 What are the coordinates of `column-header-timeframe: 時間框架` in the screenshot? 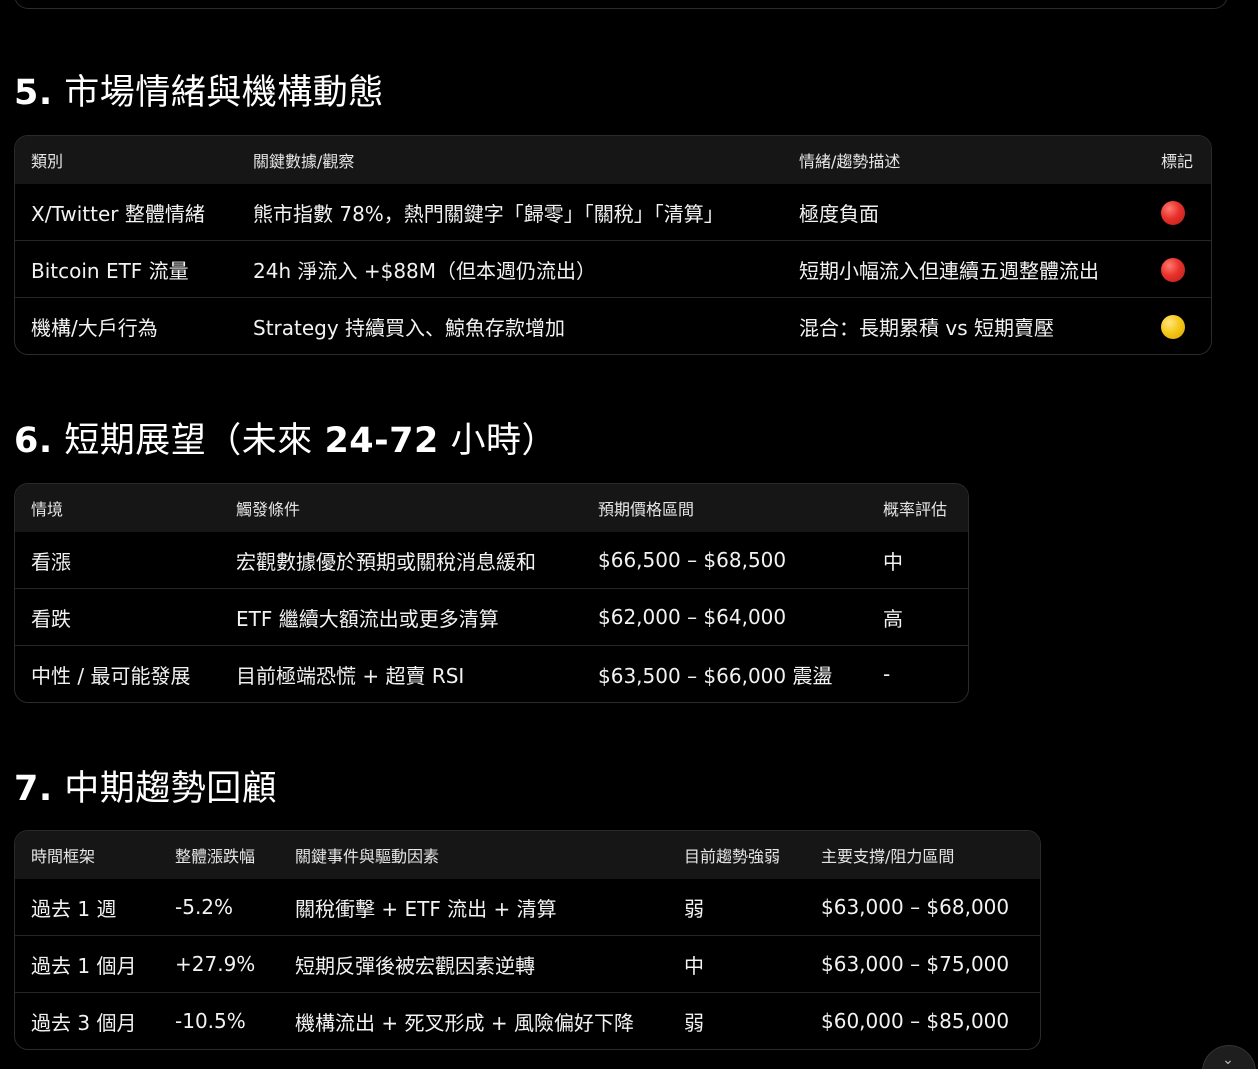 It's located at (63, 856).